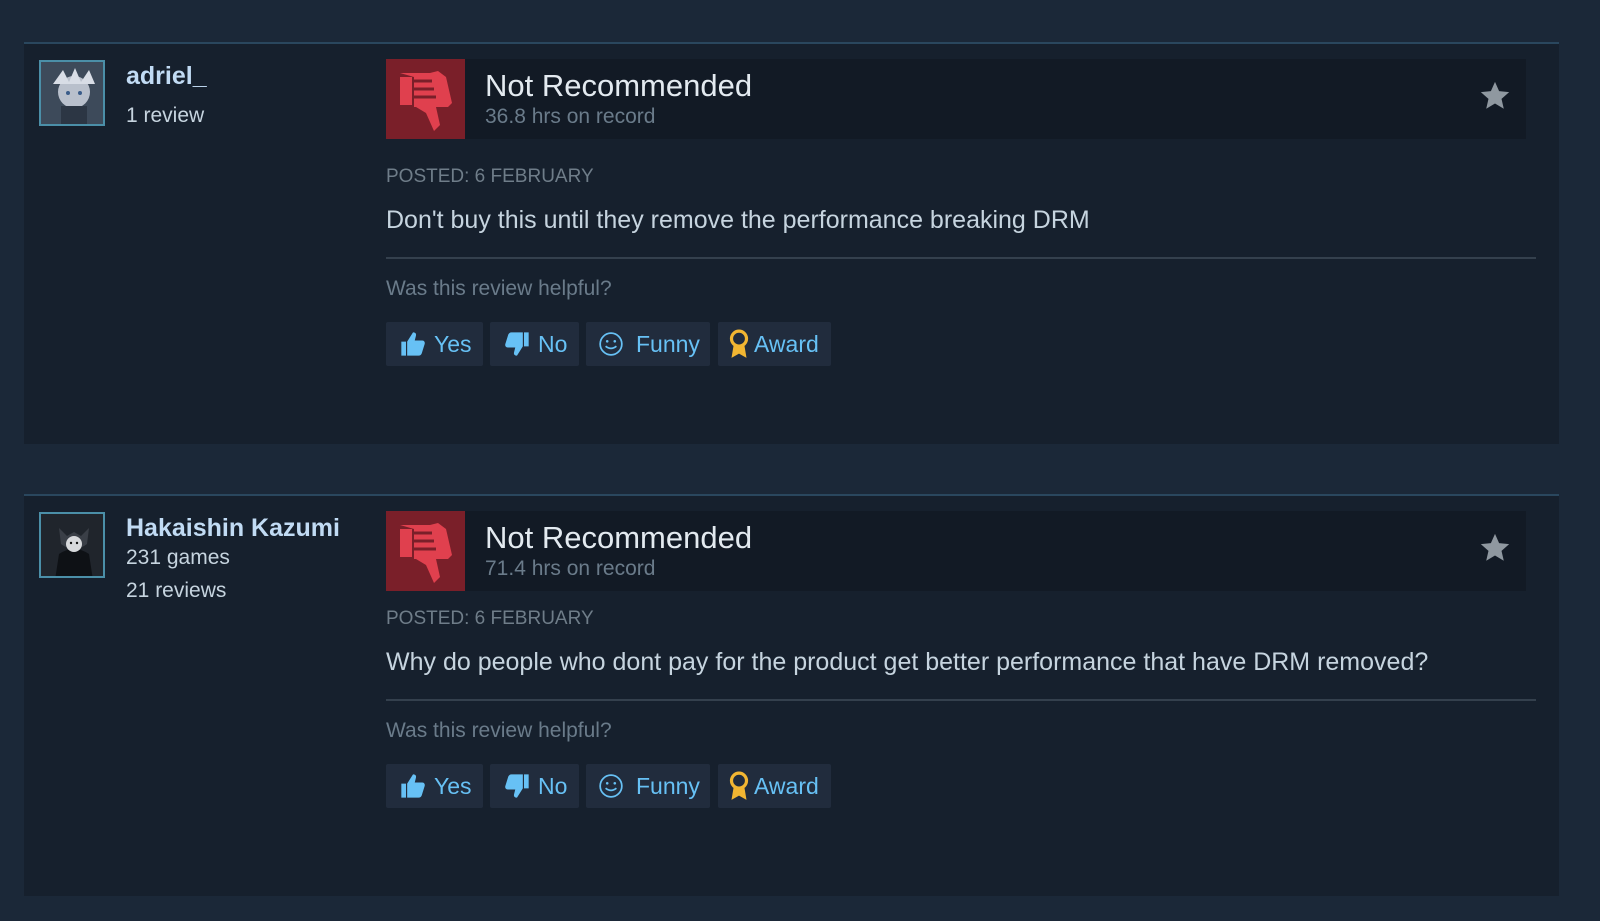  What do you see at coordinates (233, 528) in the screenshot?
I see `author-name: Hakaishin Kazumi` at bounding box center [233, 528].